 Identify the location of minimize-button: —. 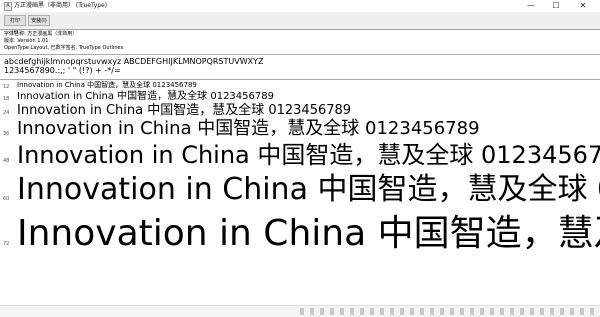
(531, 6).